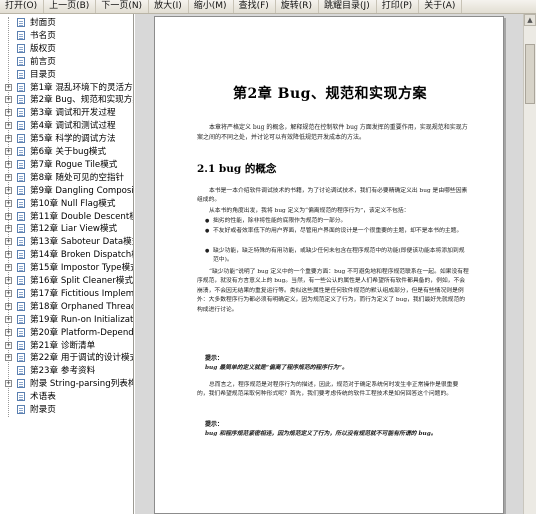 The image size is (536, 514). I want to click on tree-item-label: 第20章 Platform-Dependent, so click(82, 332).